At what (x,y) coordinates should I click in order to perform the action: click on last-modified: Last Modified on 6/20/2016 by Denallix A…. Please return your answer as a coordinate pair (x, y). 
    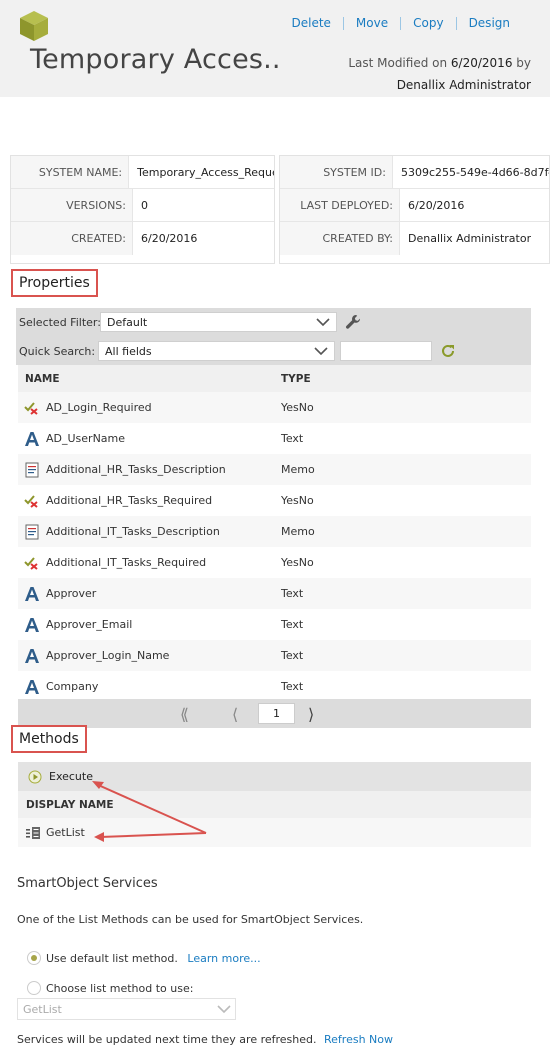
    Looking at the image, I should click on (439, 74).